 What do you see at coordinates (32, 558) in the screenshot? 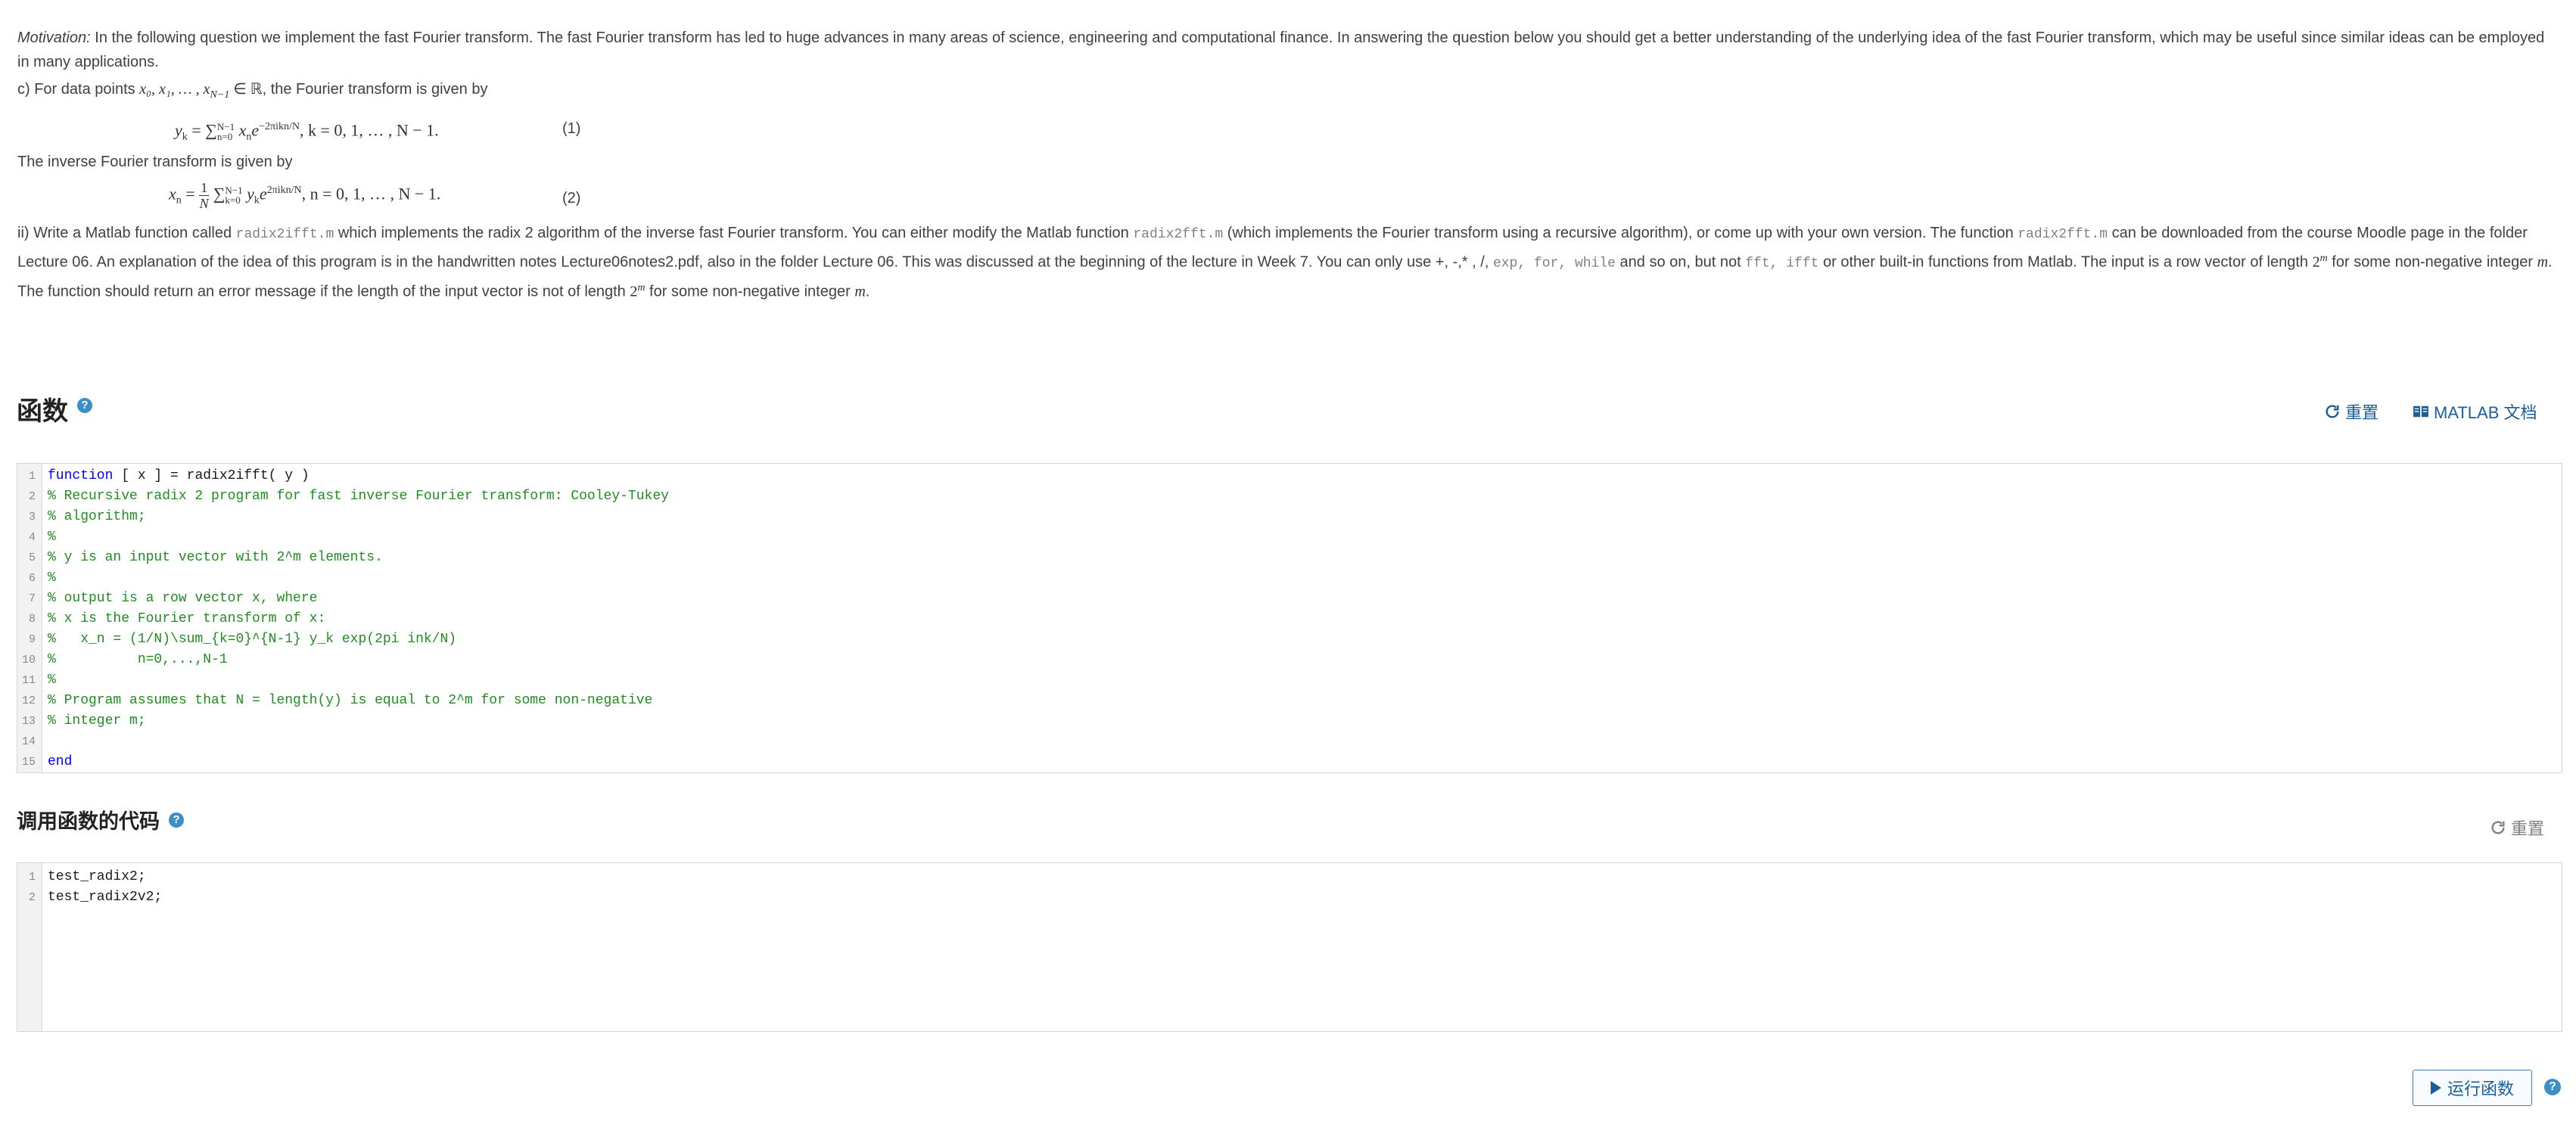
I see `line-number: 5` at bounding box center [32, 558].